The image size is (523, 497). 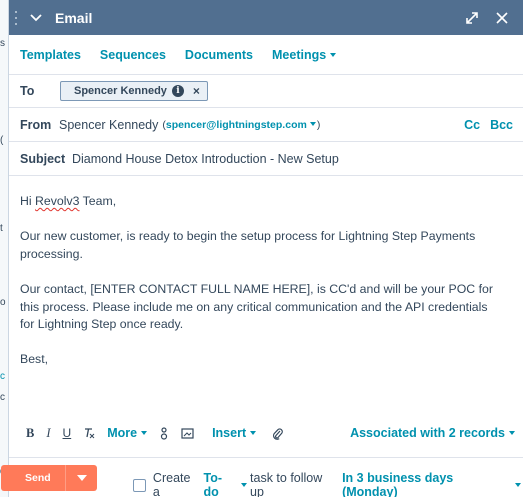 I want to click on composer-tabs: Templates Sequences Documents Meetings, so click(x=266, y=55).